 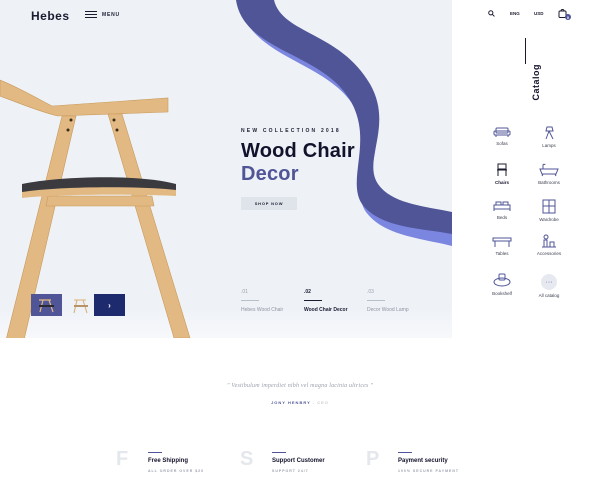 What do you see at coordinates (168, 461) in the screenshot?
I see `feature-title: Free Shipping` at bounding box center [168, 461].